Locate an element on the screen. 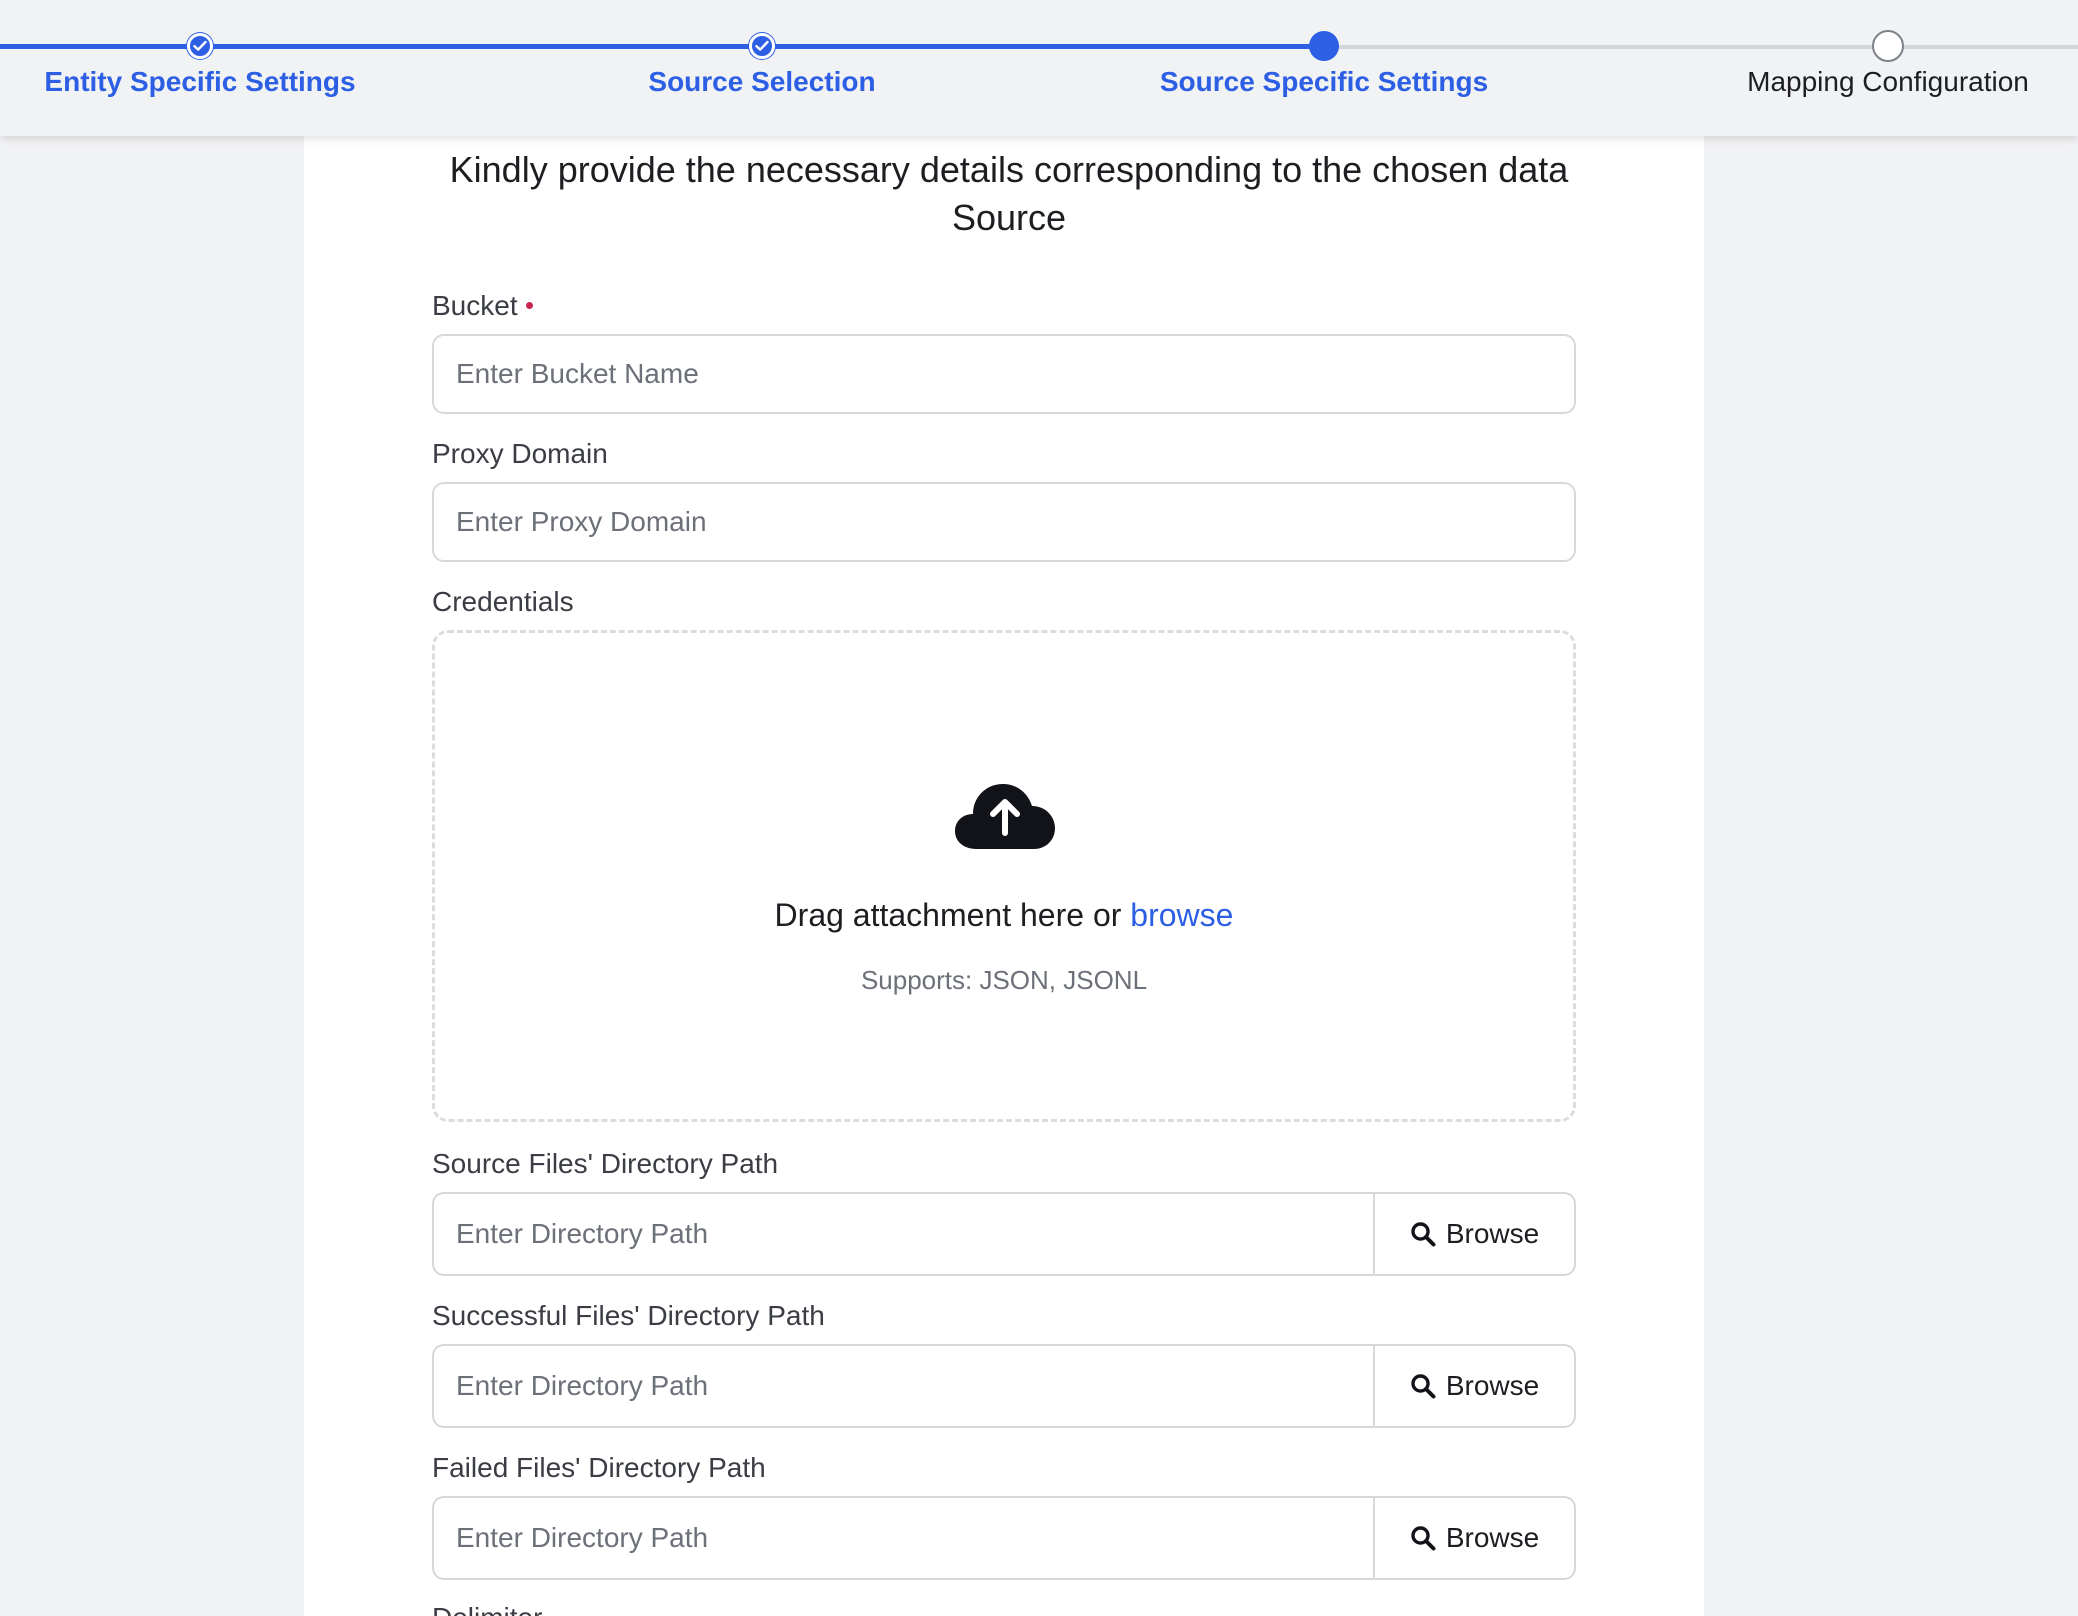 The height and width of the screenshot is (1616, 2078). success-dir-label: Successful Files' Directory Path is located at coordinates (628, 1315).